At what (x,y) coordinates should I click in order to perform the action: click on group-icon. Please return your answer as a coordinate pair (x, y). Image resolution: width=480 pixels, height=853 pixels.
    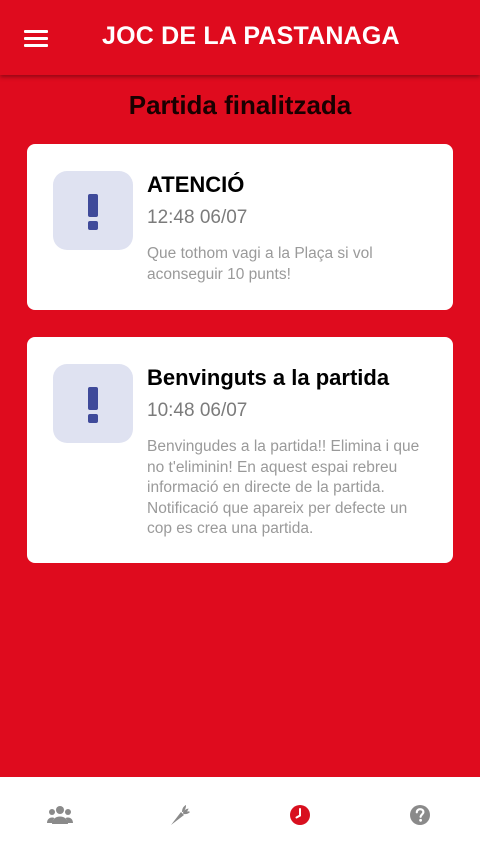
    Looking at the image, I should click on (60, 815).